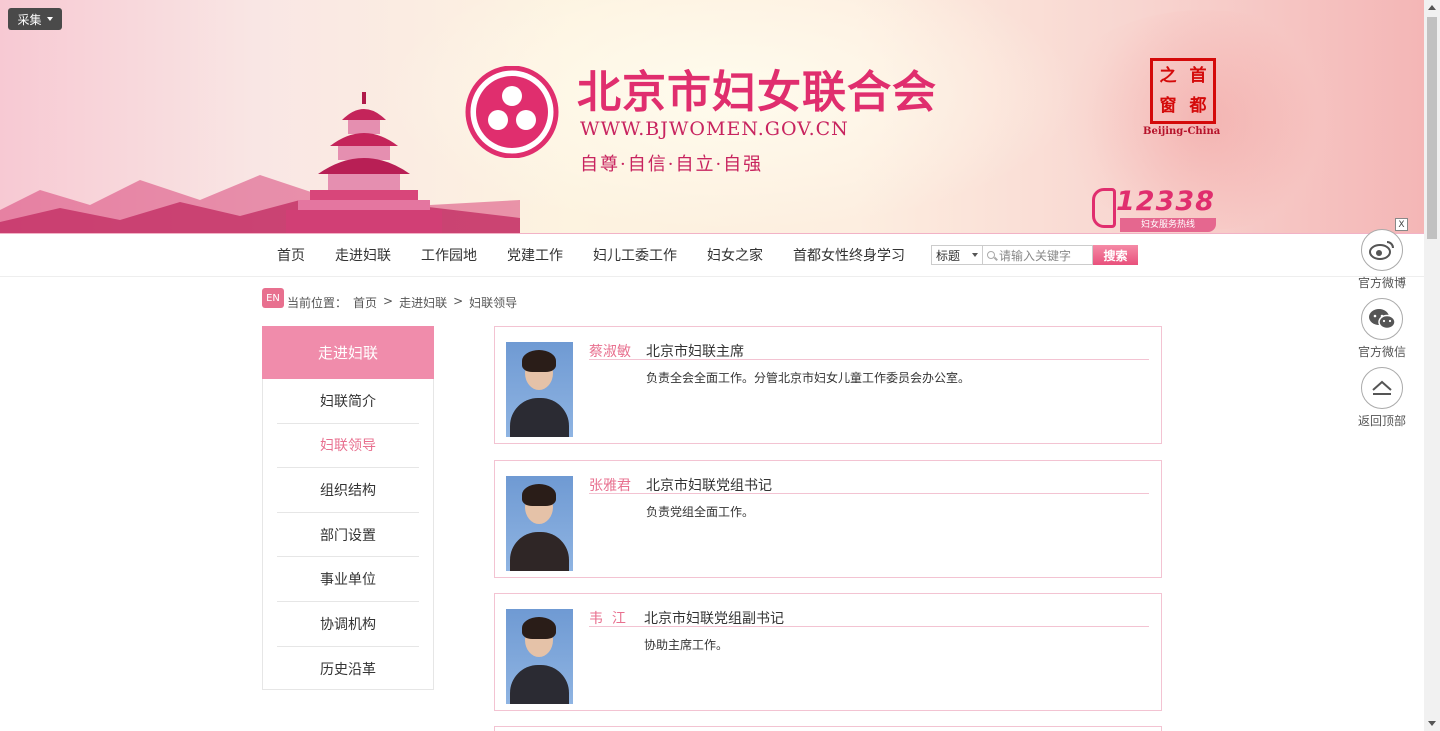 Image resolution: width=1440 pixels, height=731 pixels. I want to click on leader-name: 张雅君, so click(610, 485).